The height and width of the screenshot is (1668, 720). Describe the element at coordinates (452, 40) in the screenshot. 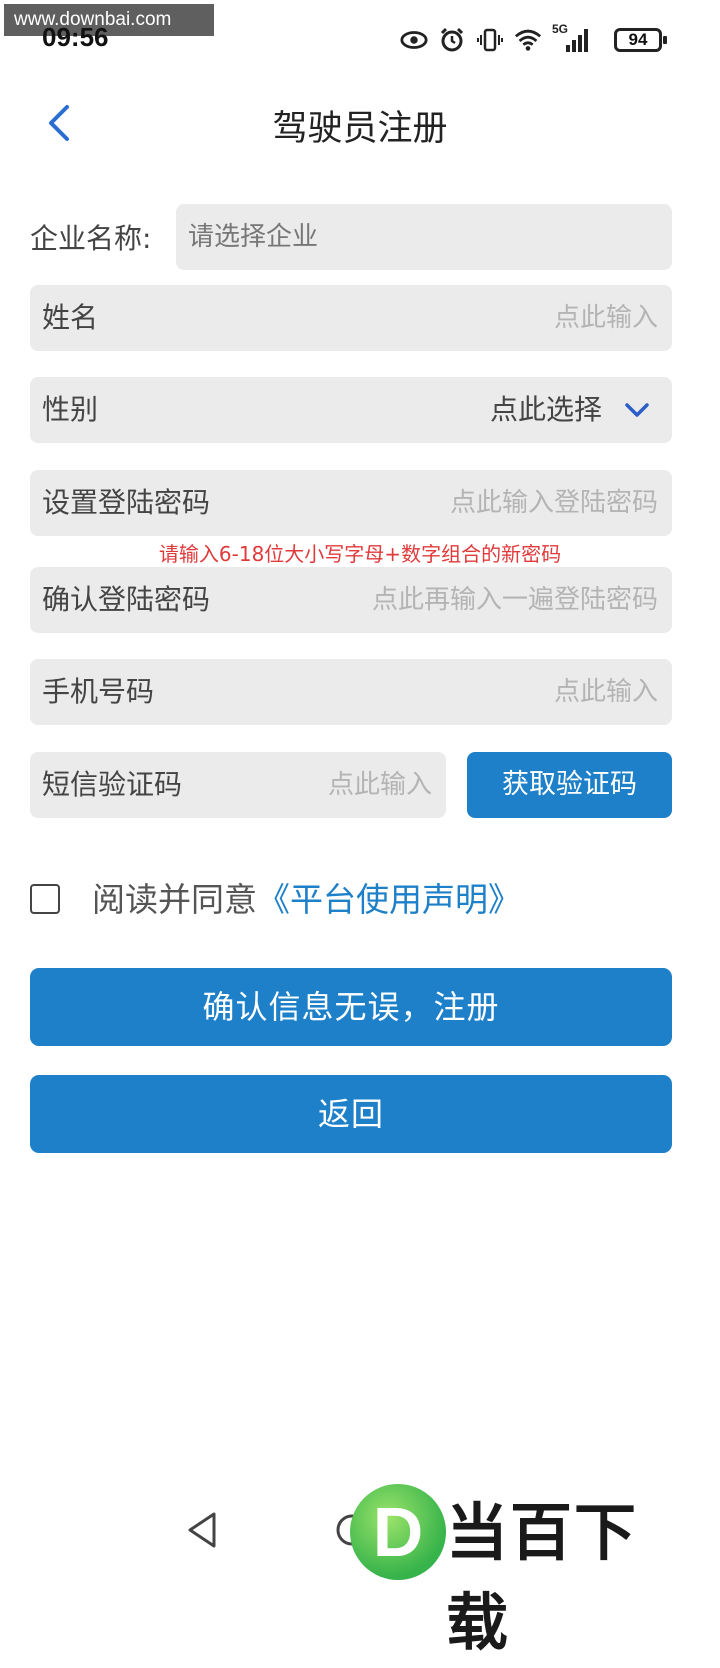

I see `alarm-icon` at that location.